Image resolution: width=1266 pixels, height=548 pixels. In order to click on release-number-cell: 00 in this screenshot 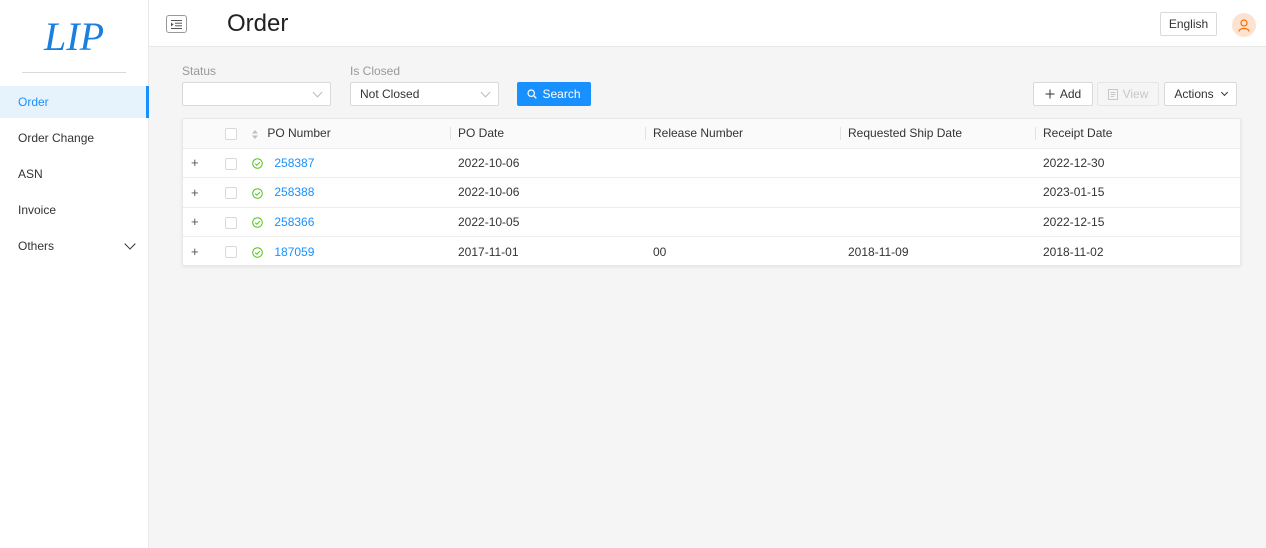, I will do `click(660, 251)`.